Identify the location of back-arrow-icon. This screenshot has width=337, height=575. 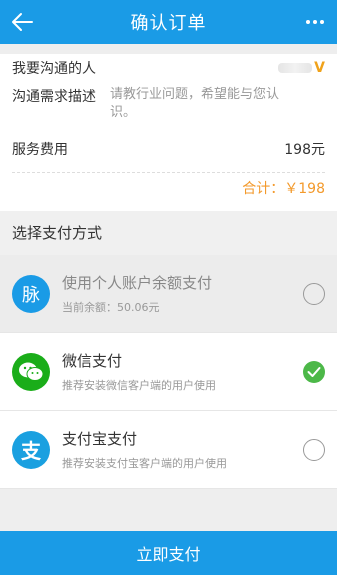
(22, 22).